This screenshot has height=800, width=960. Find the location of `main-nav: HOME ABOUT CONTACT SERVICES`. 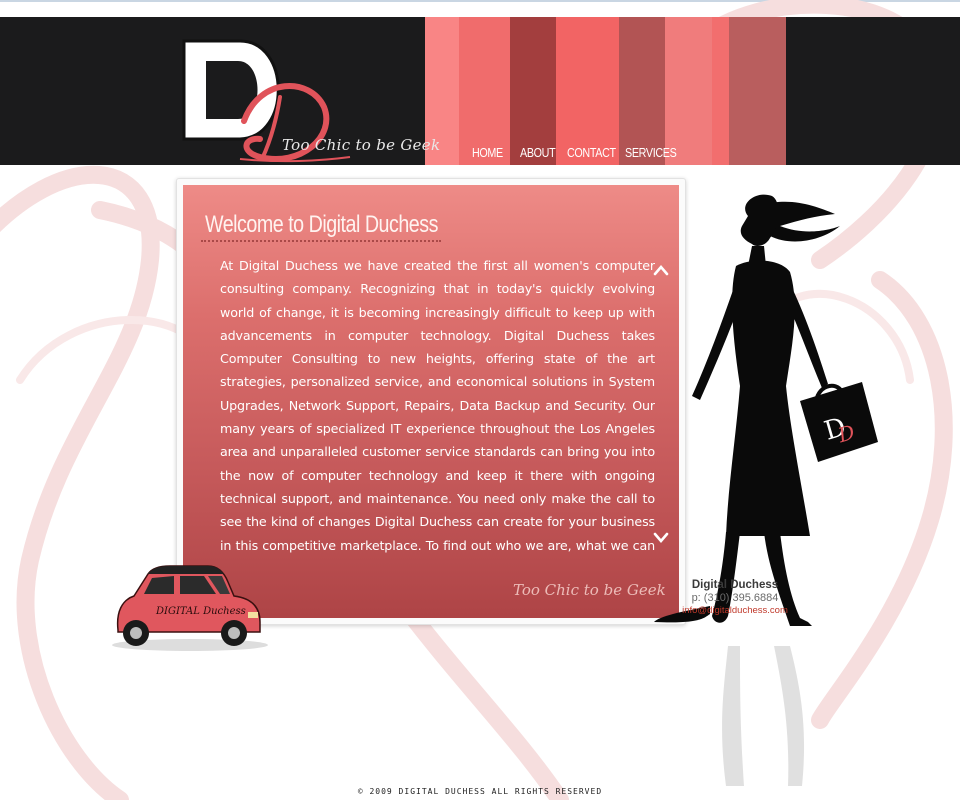

main-nav: HOME ABOUT CONTACT SERVICES is located at coordinates (605, 153).